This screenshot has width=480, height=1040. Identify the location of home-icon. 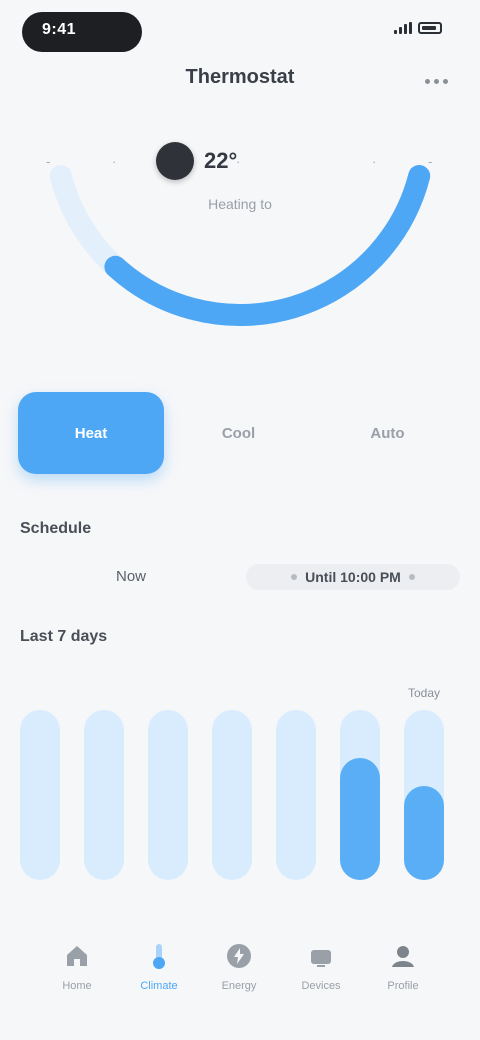
(77, 956).